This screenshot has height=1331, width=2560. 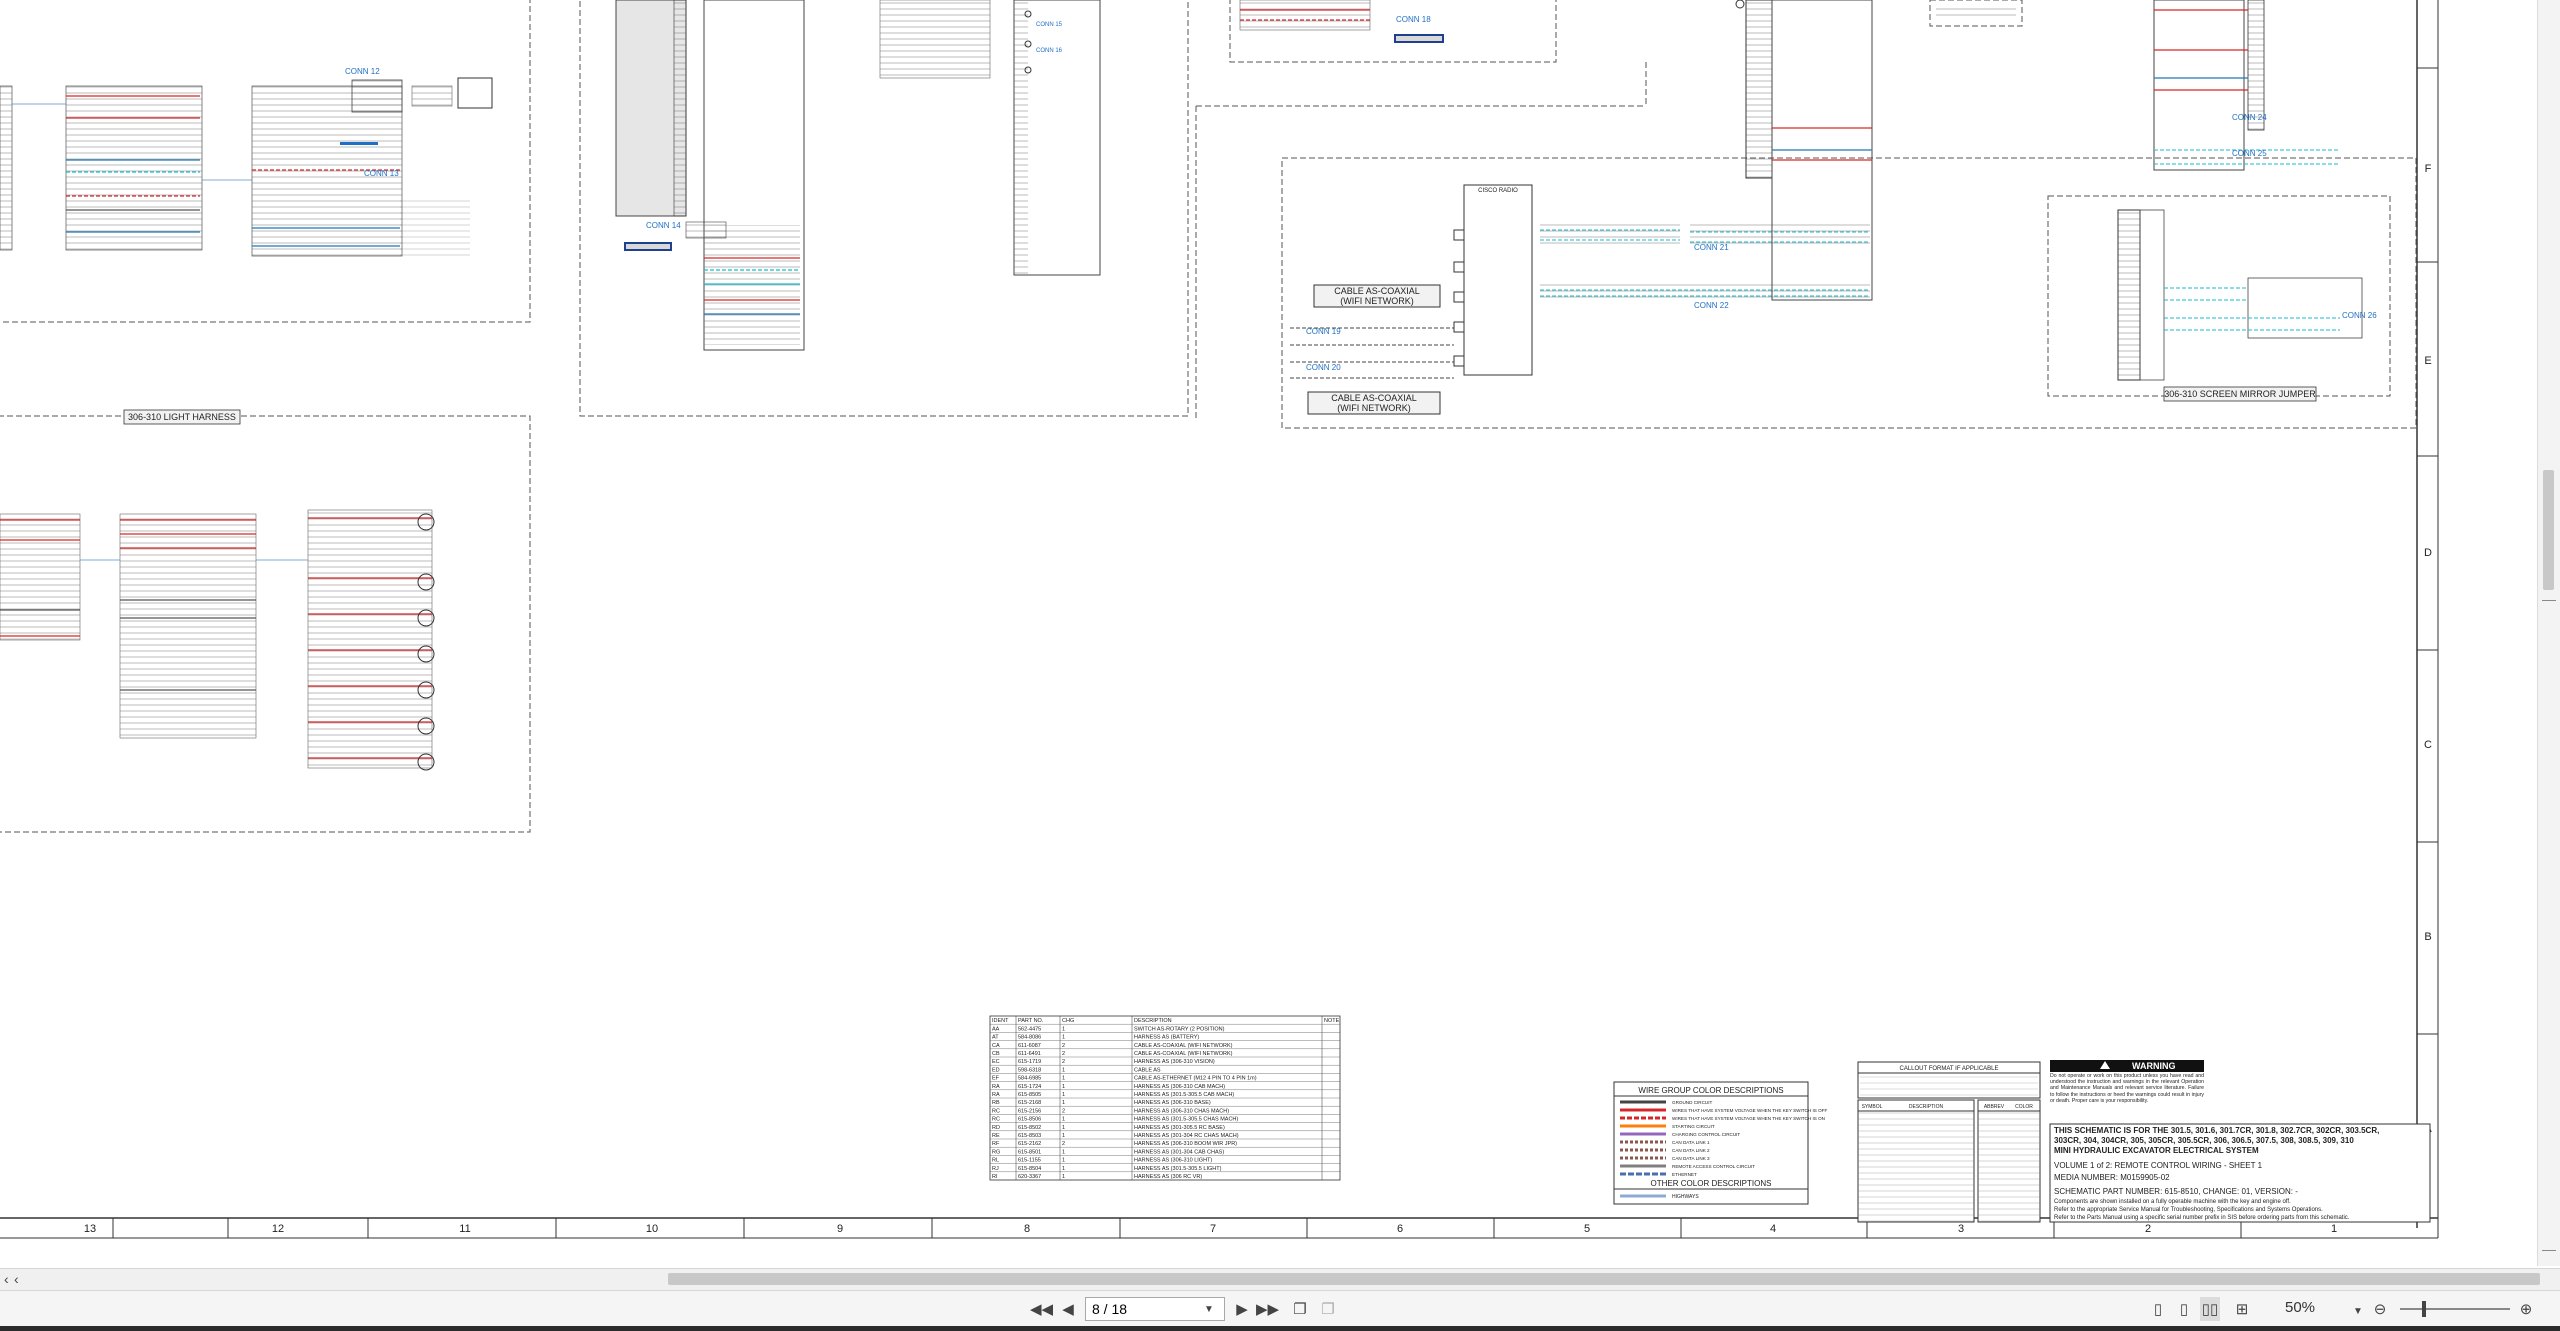 I want to click on column-number: 13, so click(x=90, y=1229).